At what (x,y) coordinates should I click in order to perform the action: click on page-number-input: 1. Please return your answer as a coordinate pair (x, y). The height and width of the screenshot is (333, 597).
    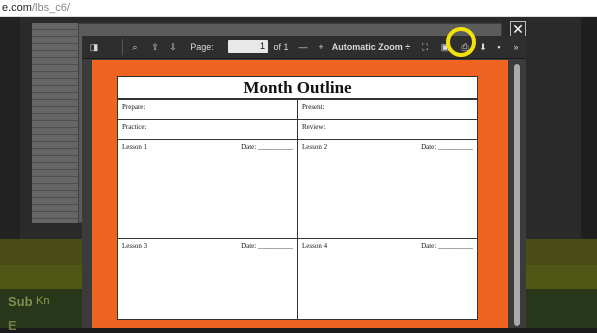
    Looking at the image, I should click on (248, 46).